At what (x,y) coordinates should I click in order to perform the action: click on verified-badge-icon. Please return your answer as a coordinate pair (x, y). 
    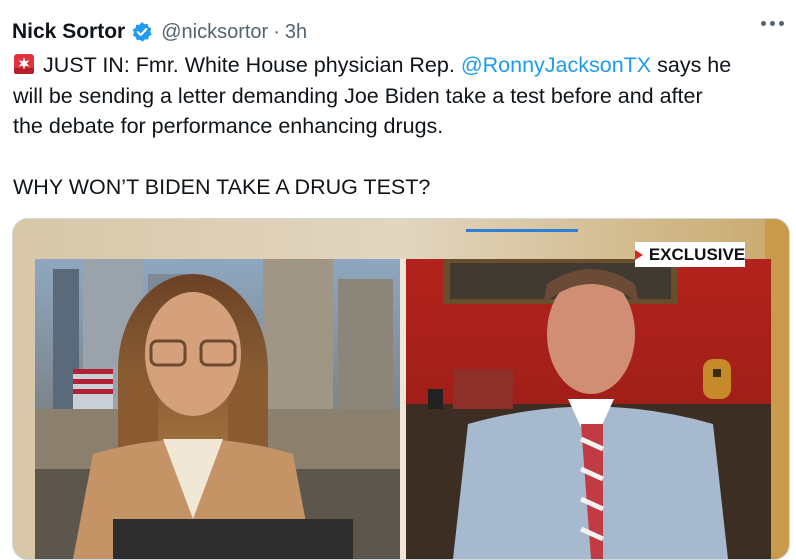
    Looking at the image, I should click on (142, 32).